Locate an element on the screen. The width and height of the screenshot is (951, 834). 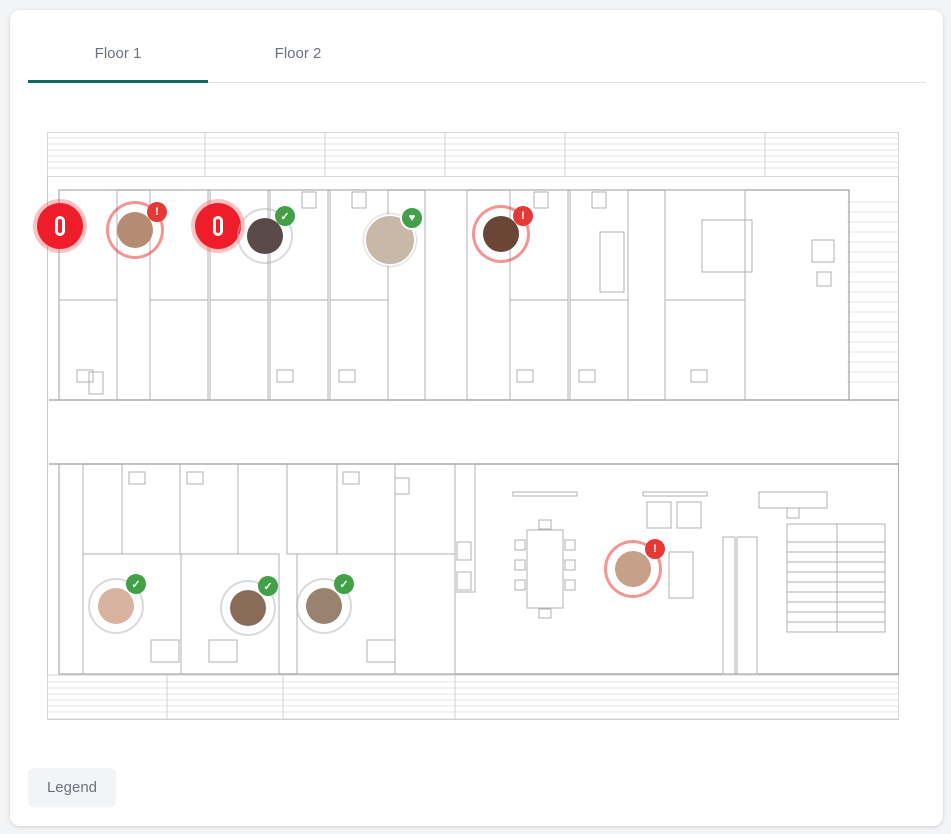
resident-avatar-2: ✓ is located at coordinates (267, 234).